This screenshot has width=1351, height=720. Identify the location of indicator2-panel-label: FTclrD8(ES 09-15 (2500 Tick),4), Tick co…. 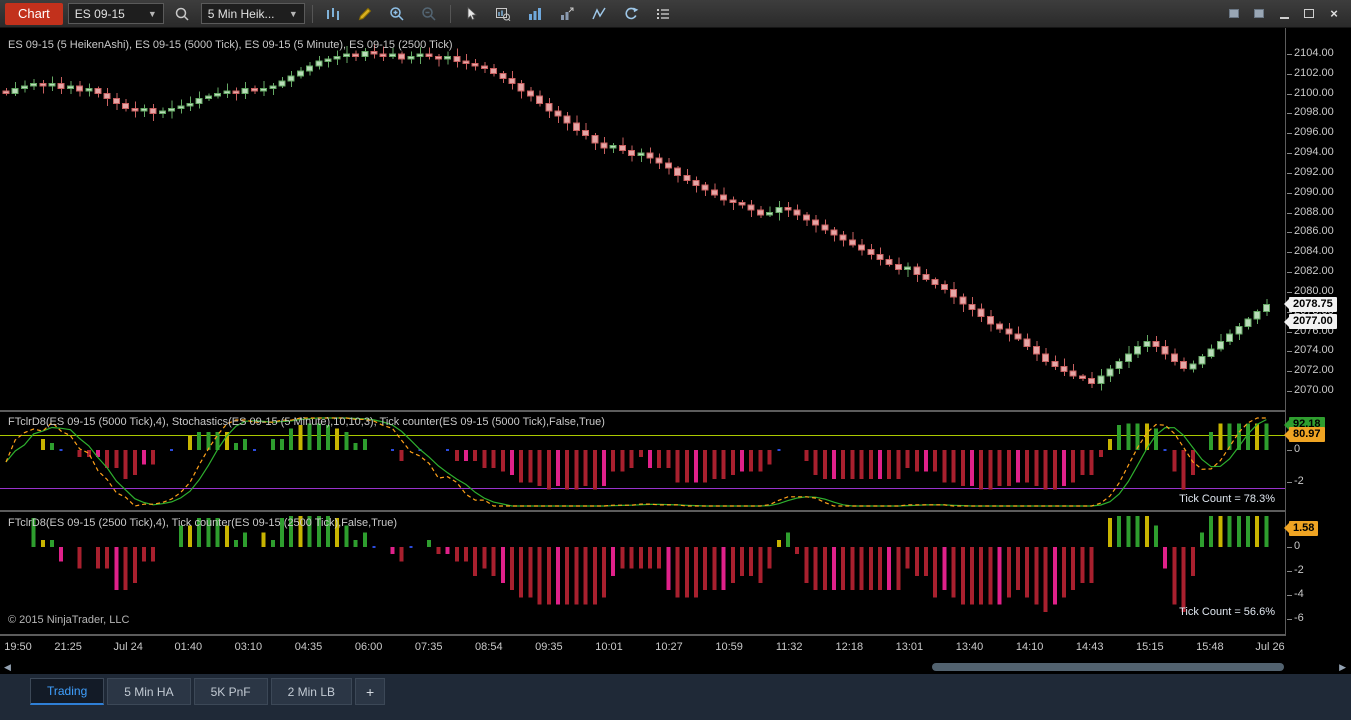
(203, 523).